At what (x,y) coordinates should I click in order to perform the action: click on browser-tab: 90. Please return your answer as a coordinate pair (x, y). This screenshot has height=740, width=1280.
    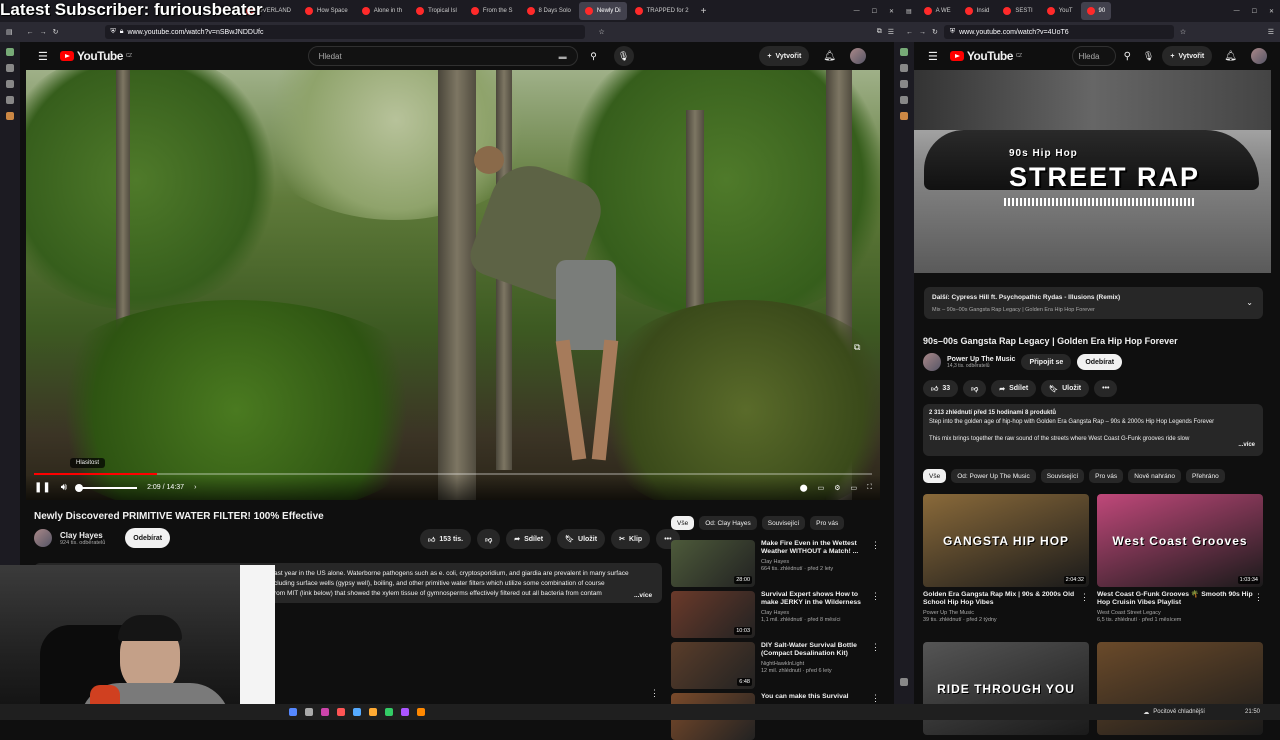
    Looking at the image, I should click on (1096, 11).